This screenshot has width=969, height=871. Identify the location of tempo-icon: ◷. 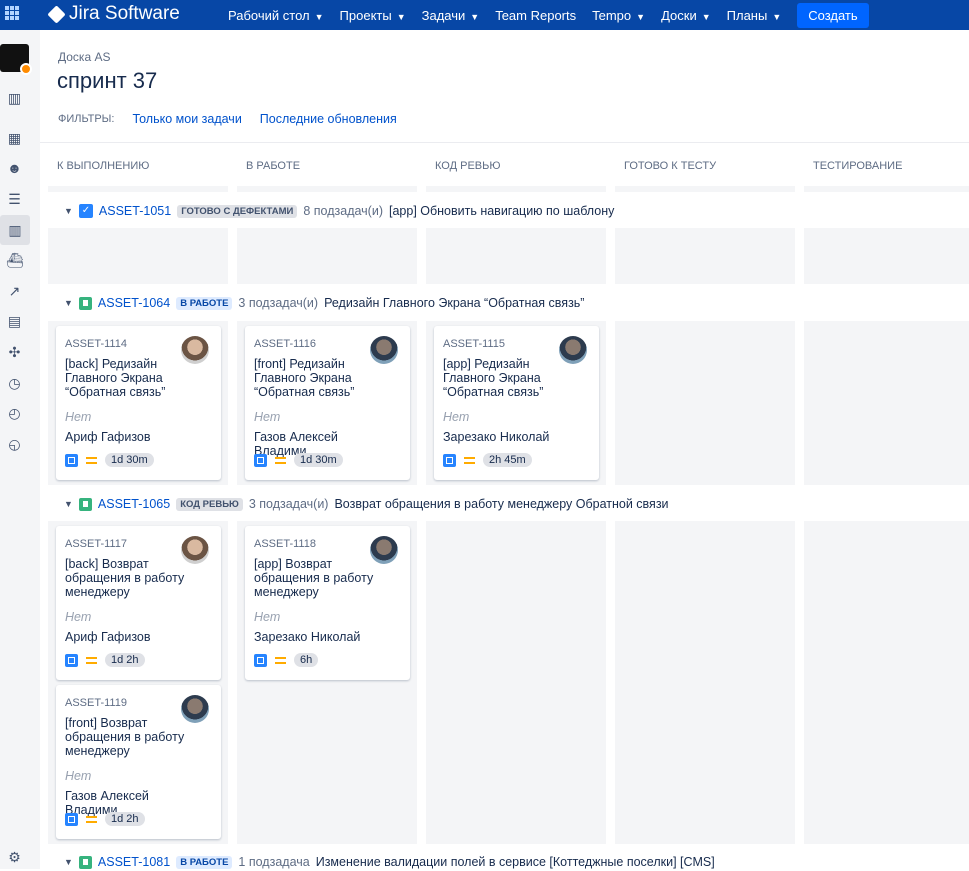
(14, 383).